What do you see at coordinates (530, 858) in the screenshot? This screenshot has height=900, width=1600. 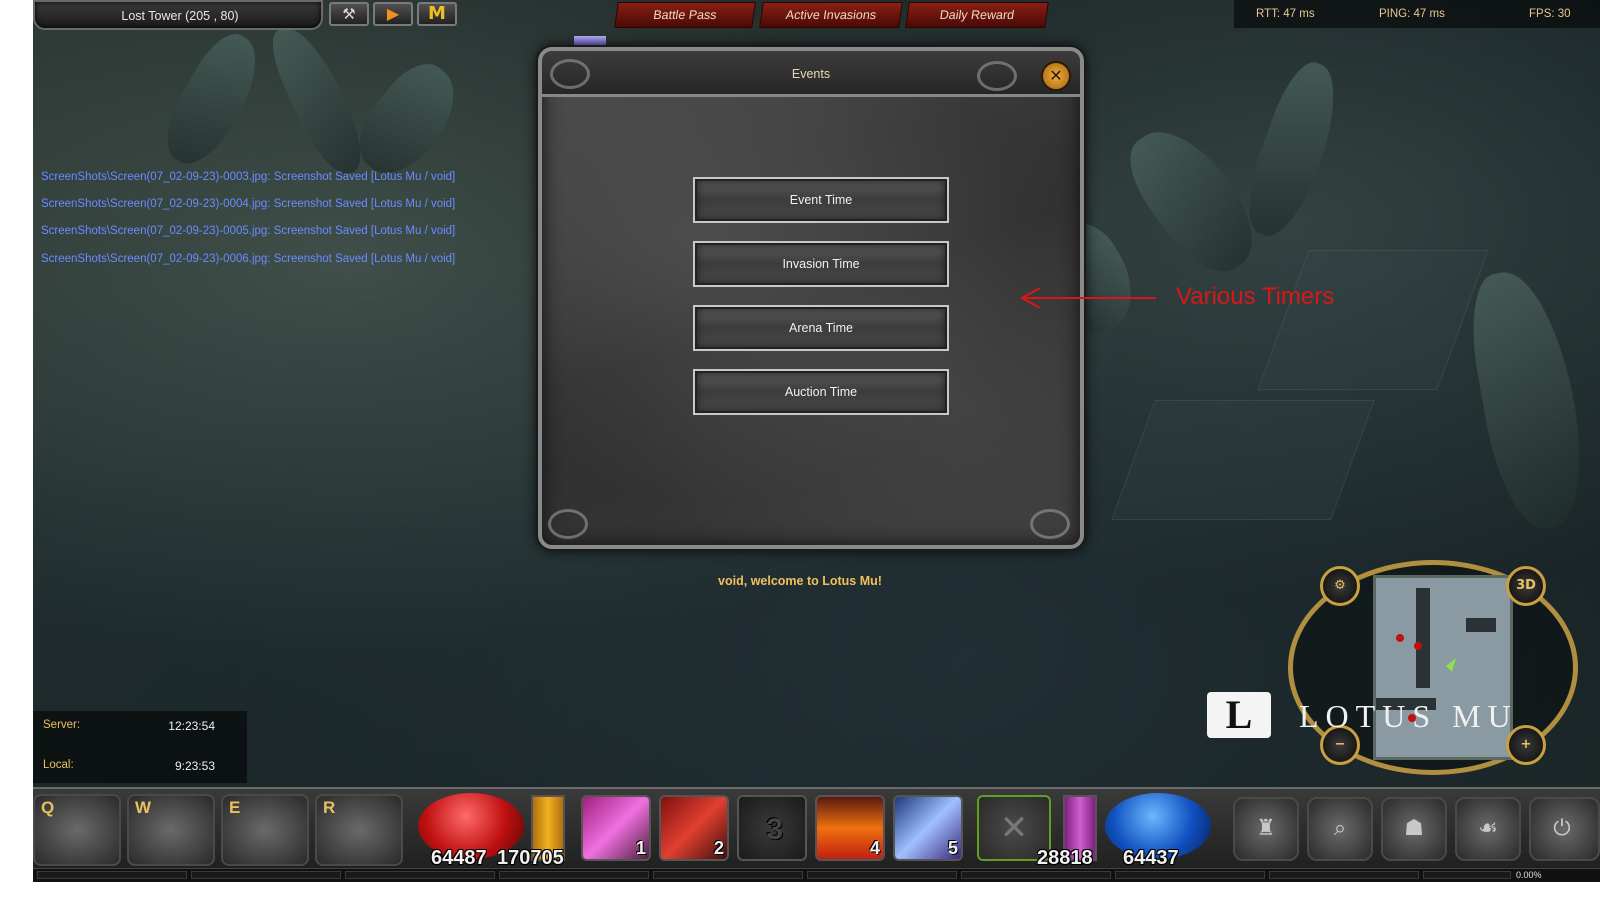 I see `ag-value: 170705` at bounding box center [530, 858].